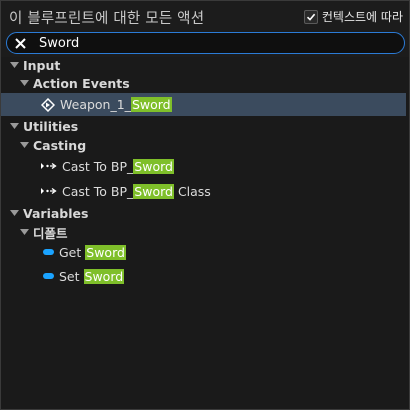 The image size is (410, 410). I want to click on category-variables: Variables, so click(203, 213).